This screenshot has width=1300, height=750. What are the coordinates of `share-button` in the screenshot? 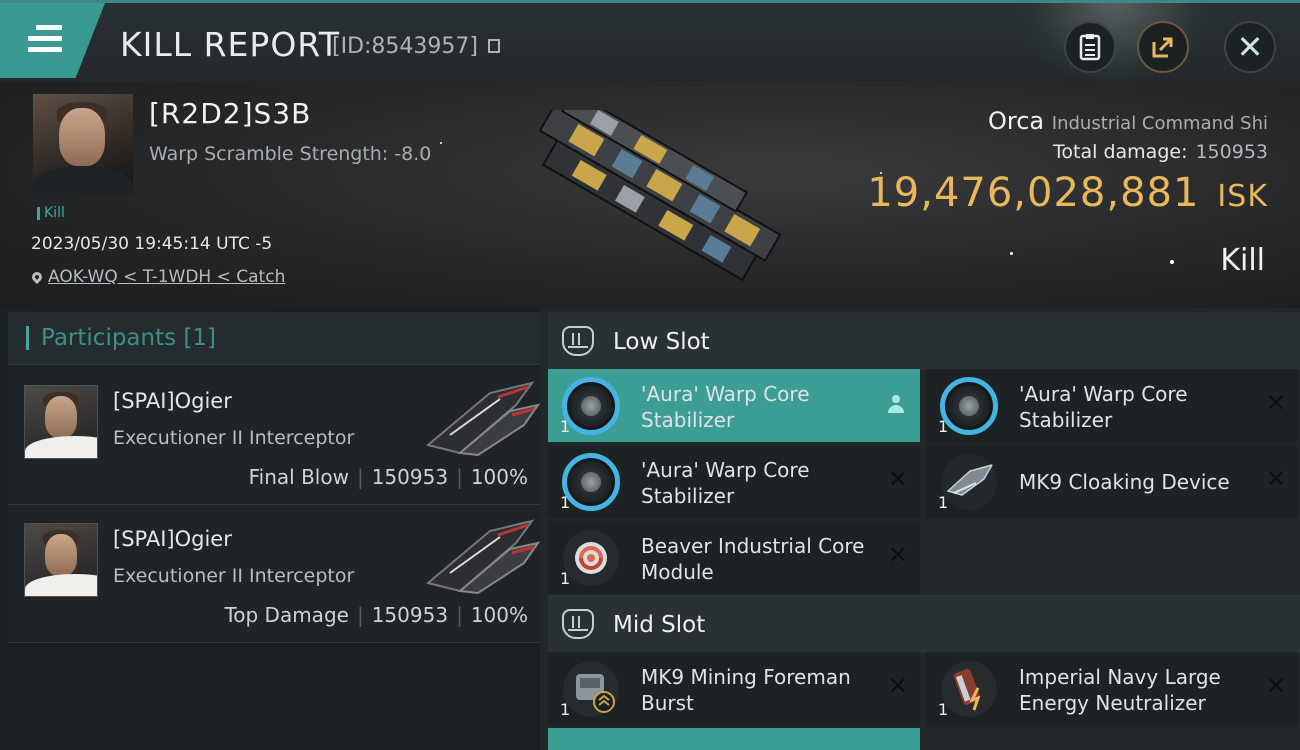 It's located at (1163, 47).